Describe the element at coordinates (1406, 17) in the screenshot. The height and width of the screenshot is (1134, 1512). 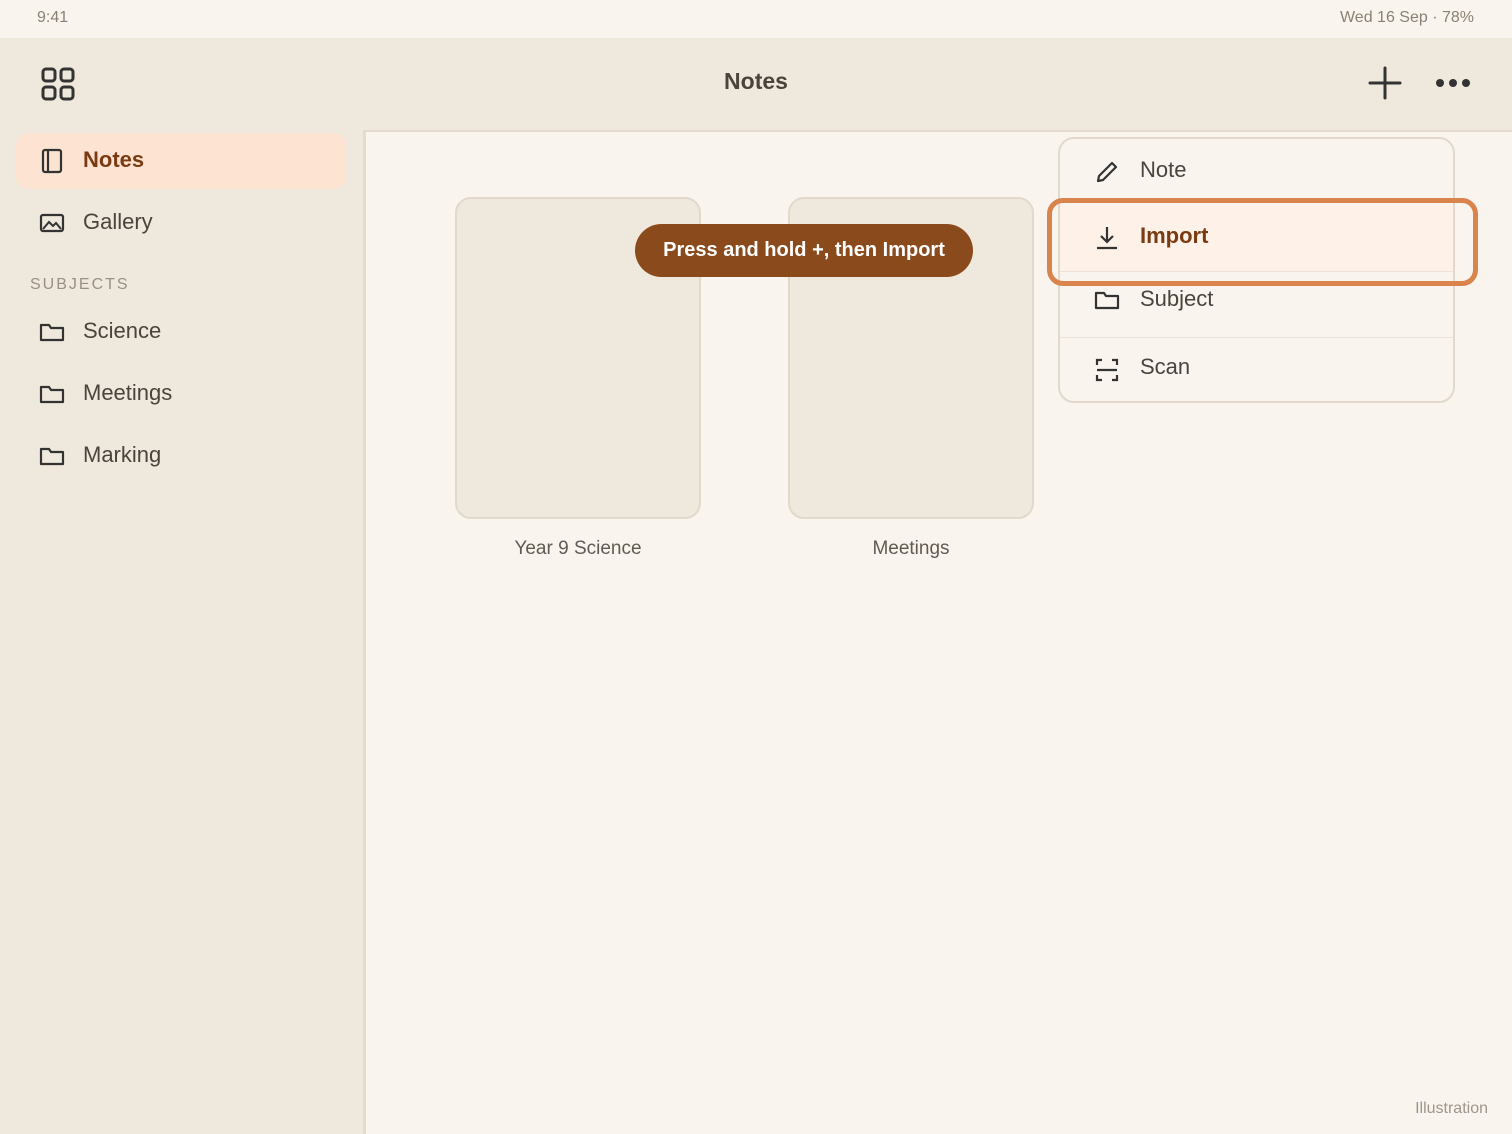
I see `status-date-battery: Wed 16 Sep · 78%` at that location.